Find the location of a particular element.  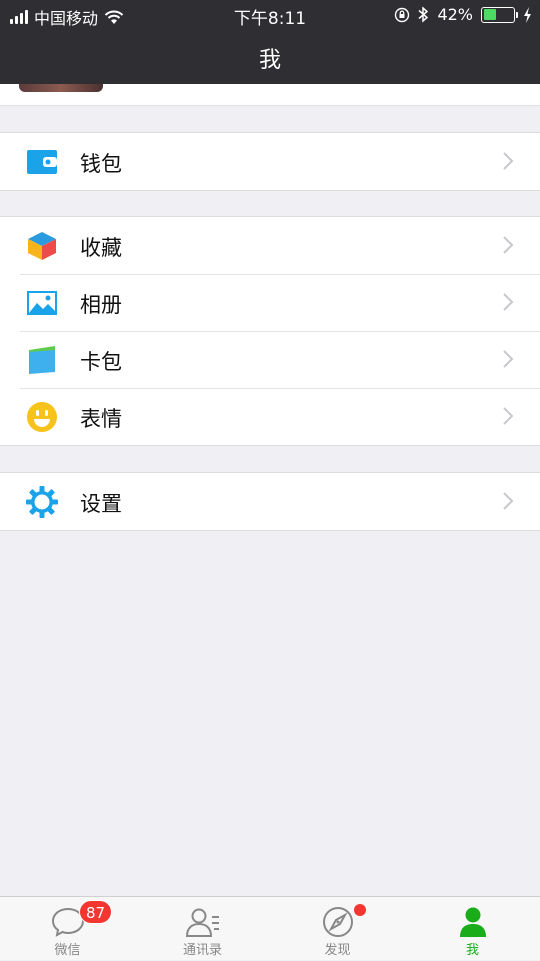

wallet-group: 钱包 is located at coordinates (270, 161).